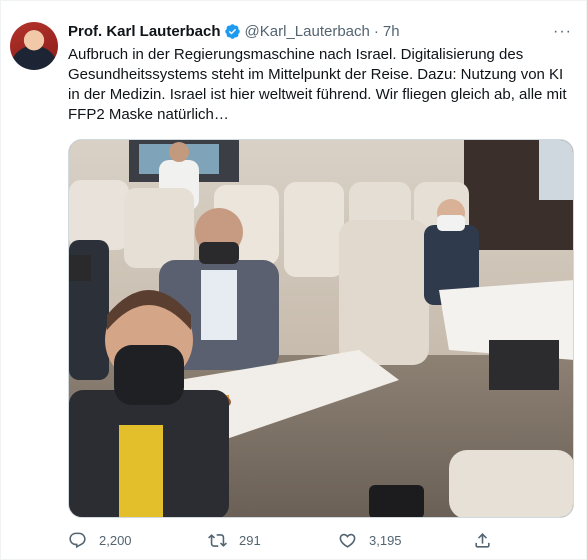 The width and height of the screenshot is (587, 560). What do you see at coordinates (115, 540) in the screenshot?
I see `reply-count: 2,200` at bounding box center [115, 540].